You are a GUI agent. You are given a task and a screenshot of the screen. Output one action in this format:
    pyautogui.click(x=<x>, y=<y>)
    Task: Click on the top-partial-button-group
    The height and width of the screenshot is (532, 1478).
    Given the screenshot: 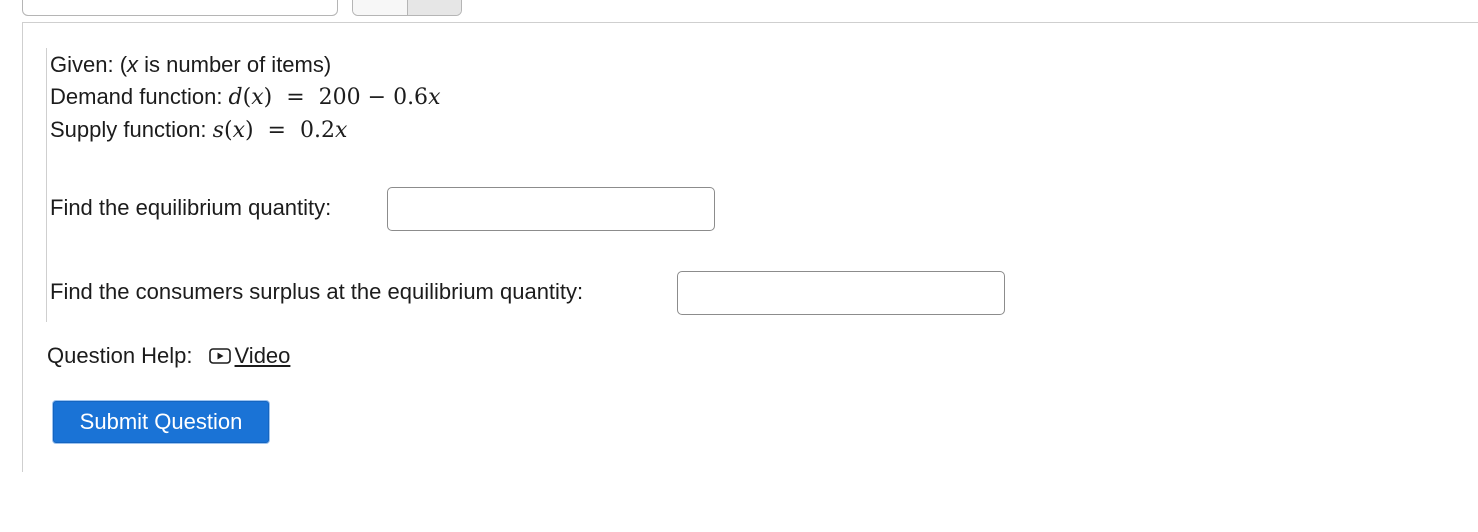 What is the action you would take?
    pyautogui.click(x=407, y=8)
    